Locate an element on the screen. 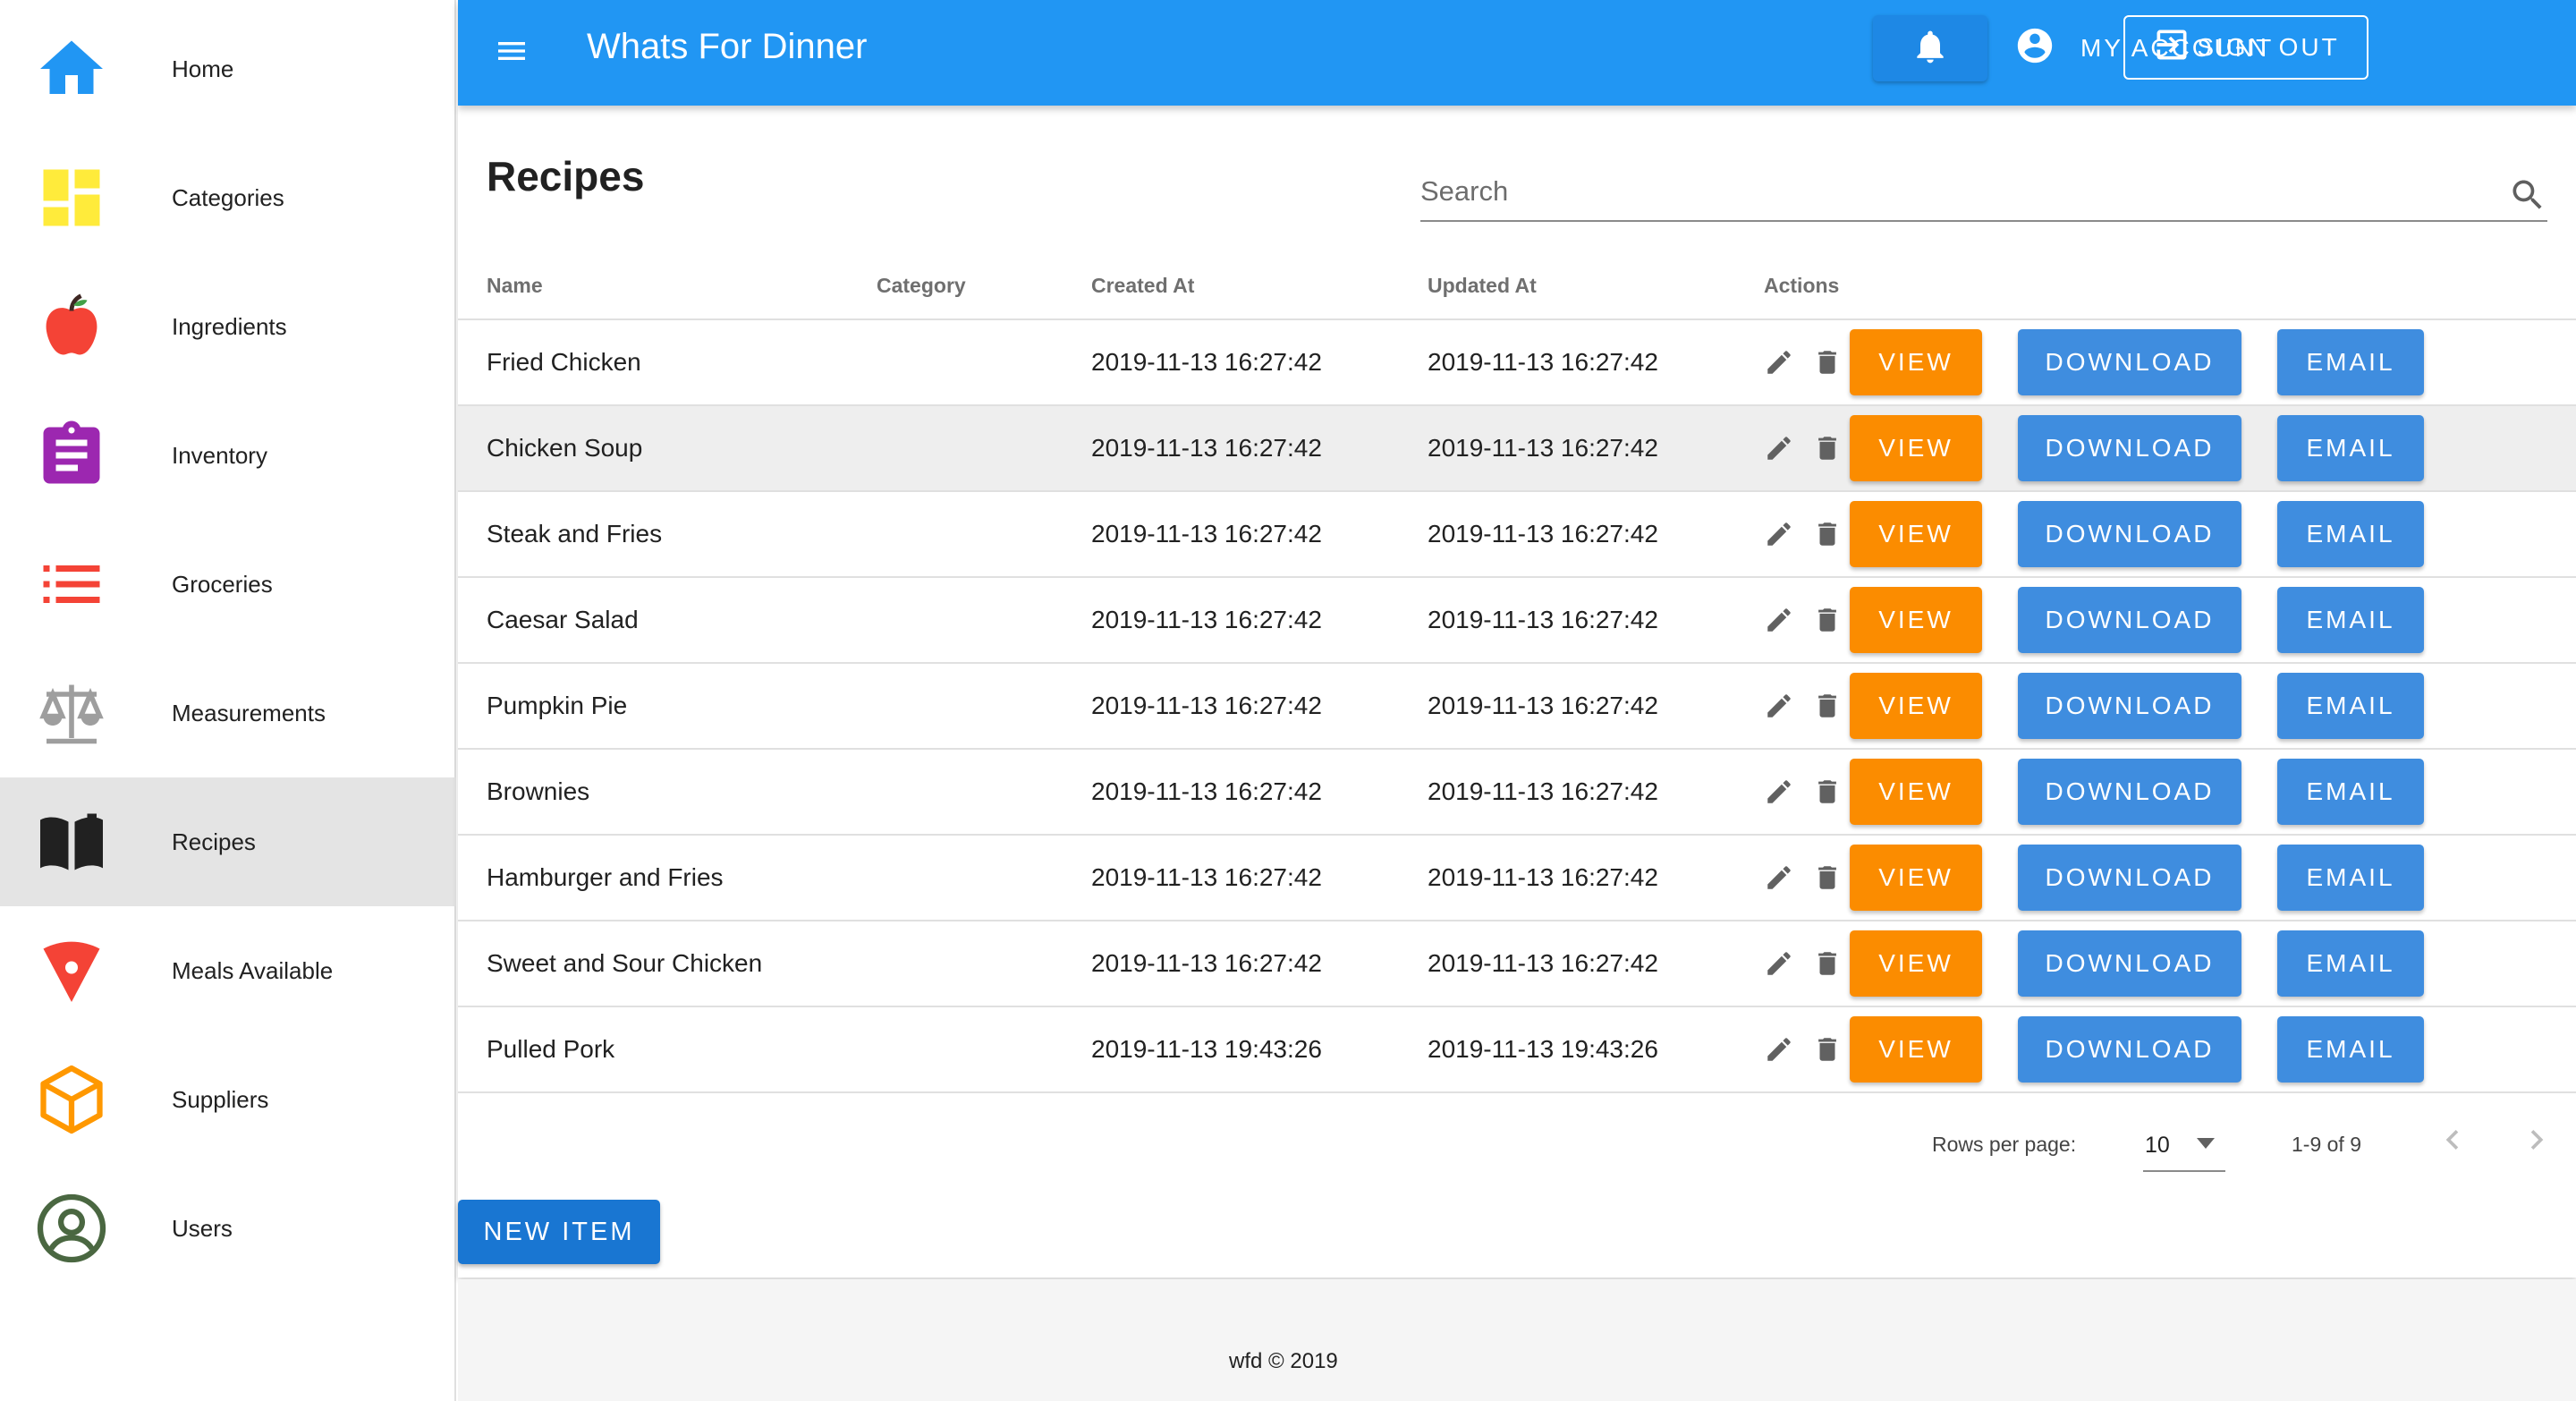 This screenshot has width=2576, height=1401. sidebar-item-users: Users is located at coordinates (228, 1228).